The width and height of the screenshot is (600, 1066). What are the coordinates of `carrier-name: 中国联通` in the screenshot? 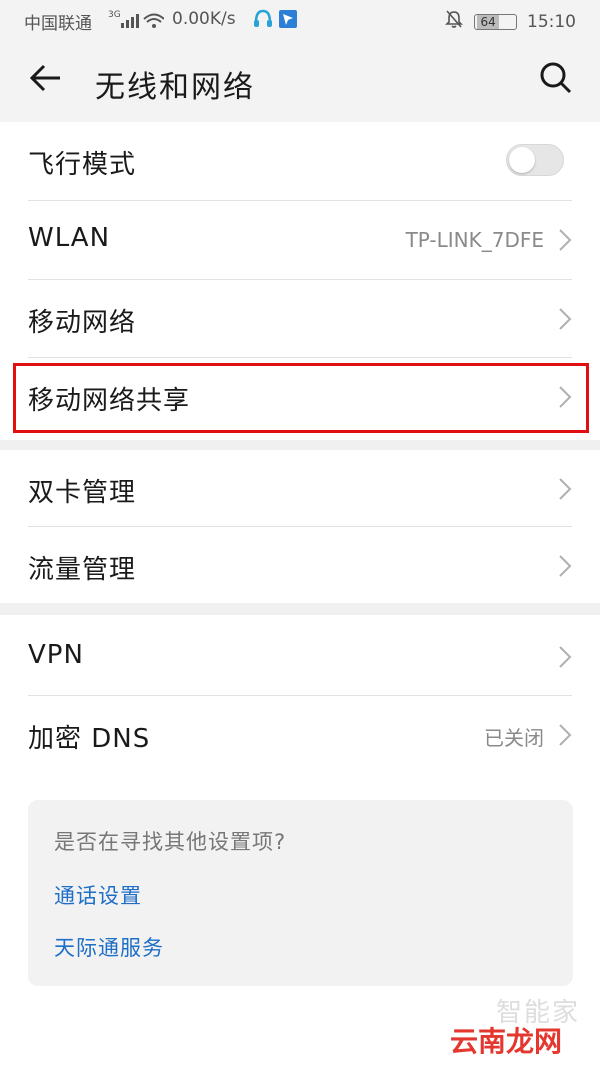 It's located at (58, 24).